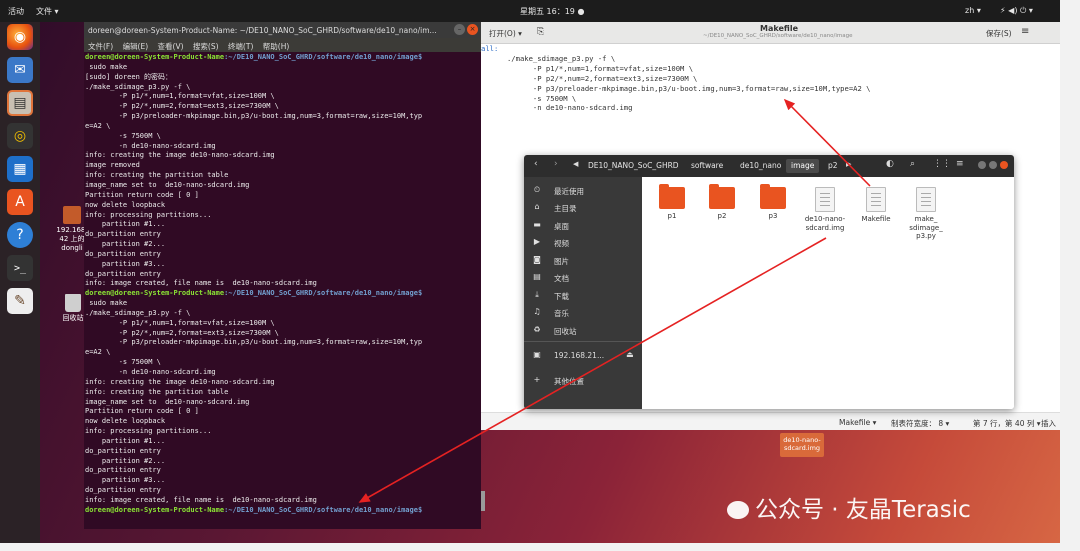 The image size is (1080, 551). I want to click on arrow-to-makefile-line, so click(827, 142).